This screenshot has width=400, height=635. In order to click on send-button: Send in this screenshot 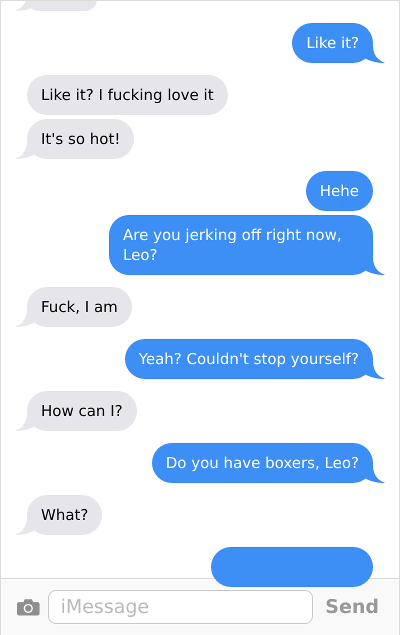, I will do `click(352, 607)`.